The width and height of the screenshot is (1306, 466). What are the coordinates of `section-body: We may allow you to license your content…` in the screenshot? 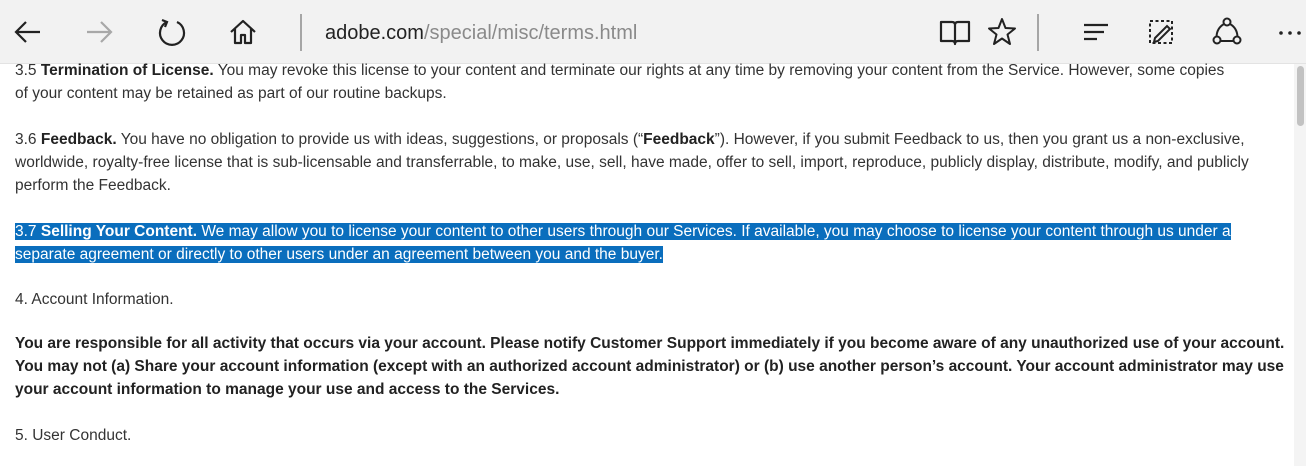 It's located at (714, 231).